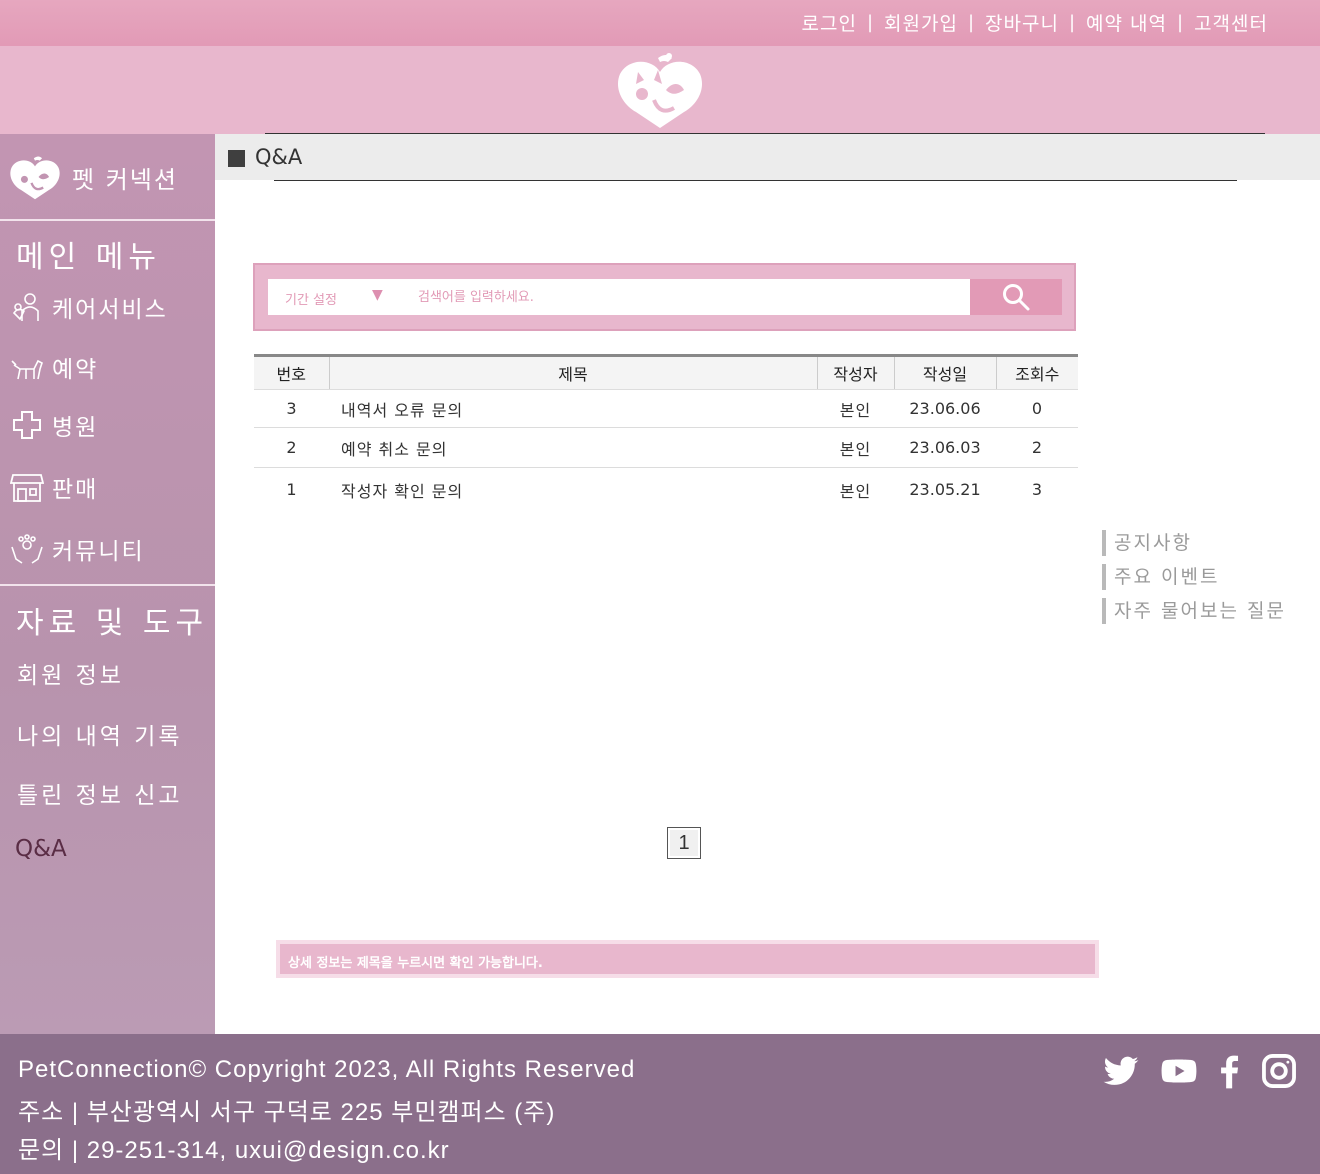 This screenshot has width=1320, height=1174. Describe the element at coordinates (112, 623) in the screenshot. I see `tools-heading: 자료 및 도구` at that location.